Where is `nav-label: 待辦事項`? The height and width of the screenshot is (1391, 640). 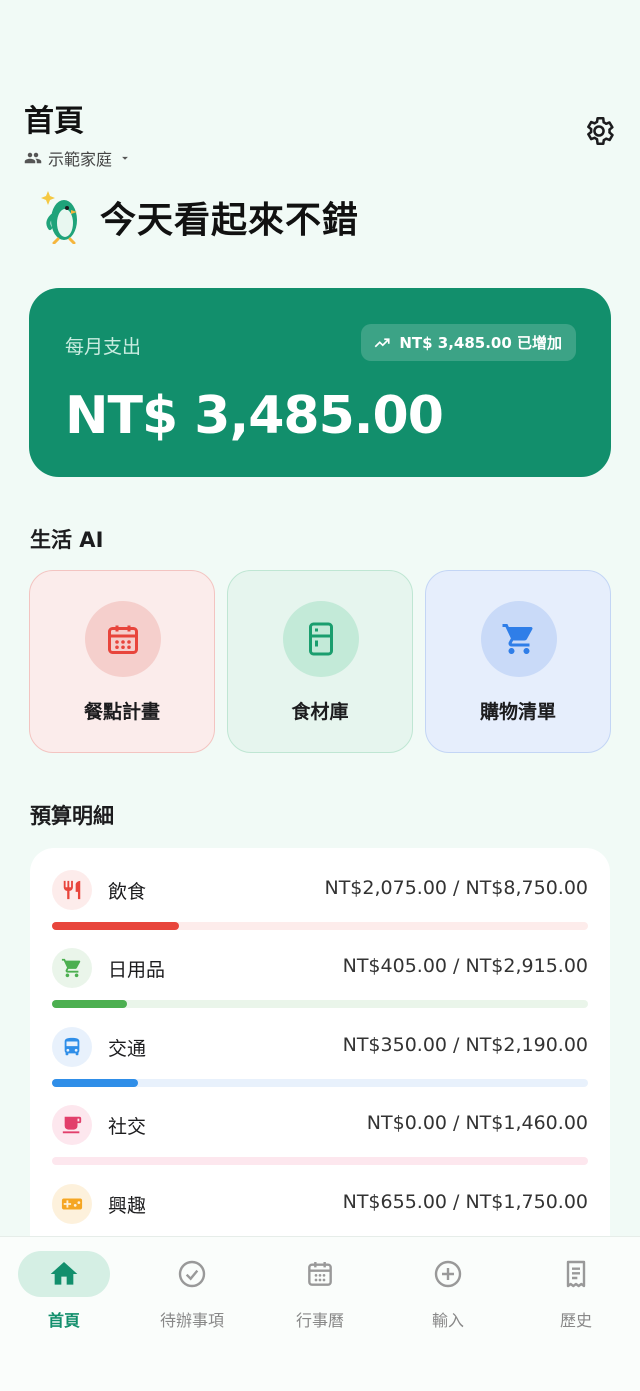 nav-label: 待辦事項 is located at coordinates (191, 1320).